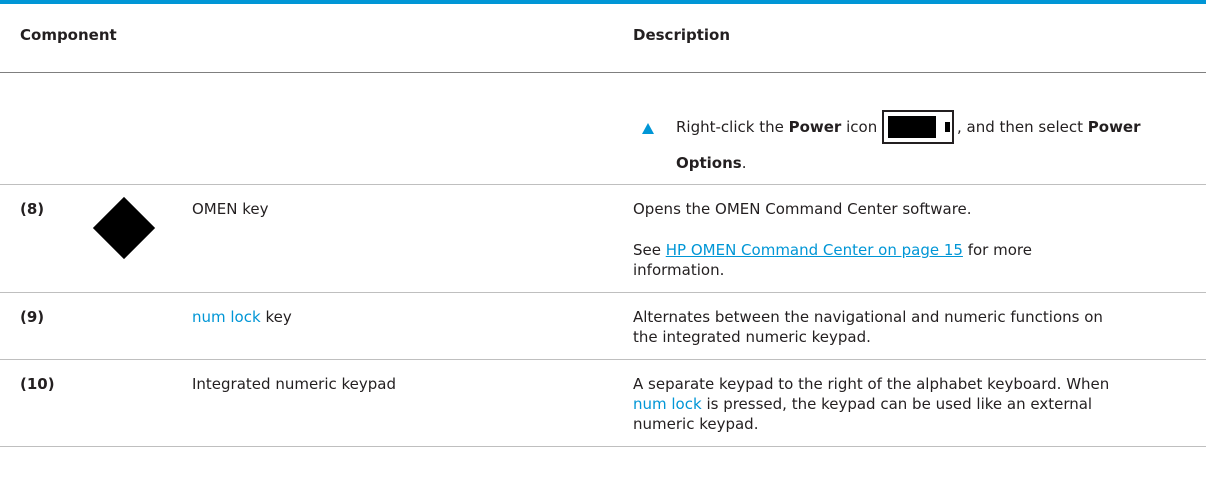 This screenshot has width=1206, height=479. Describe the element at coordinates (752, 337) in the screenshot. I see `row-9-description-2: the integrated numeric keypad.` at that location.